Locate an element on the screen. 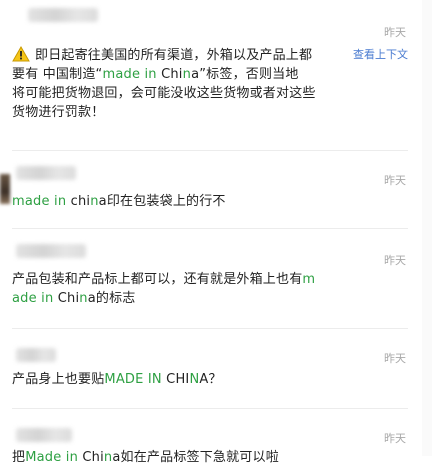  text-segment: 产品包装和产品标上都可以，还有就是外箱上也有 is located at coordinates (157, 279).